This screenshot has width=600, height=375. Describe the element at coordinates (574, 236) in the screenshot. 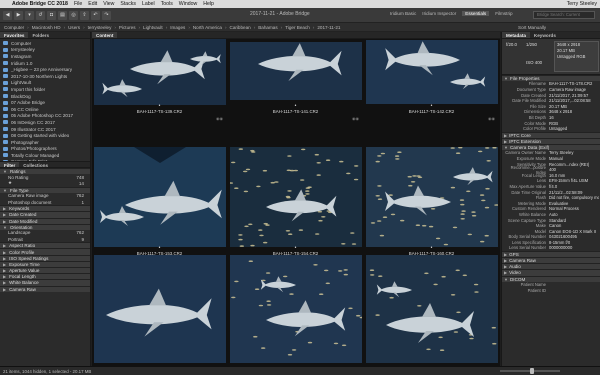

I see `metadata-value: 043021600495` at that location.